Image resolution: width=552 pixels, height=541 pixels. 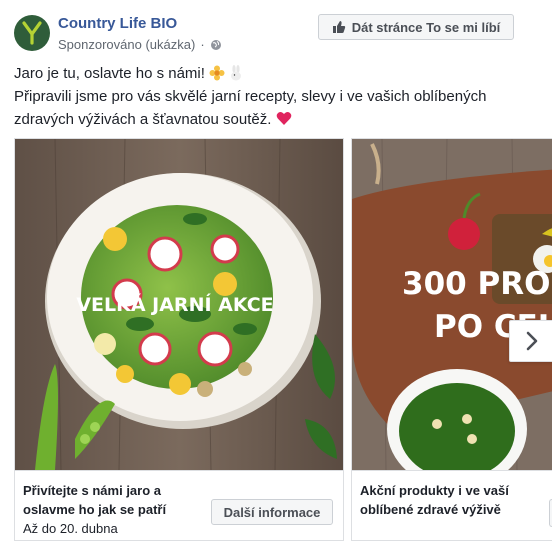 I want to click on chevron-right-icon, so click(x=531, y=341).